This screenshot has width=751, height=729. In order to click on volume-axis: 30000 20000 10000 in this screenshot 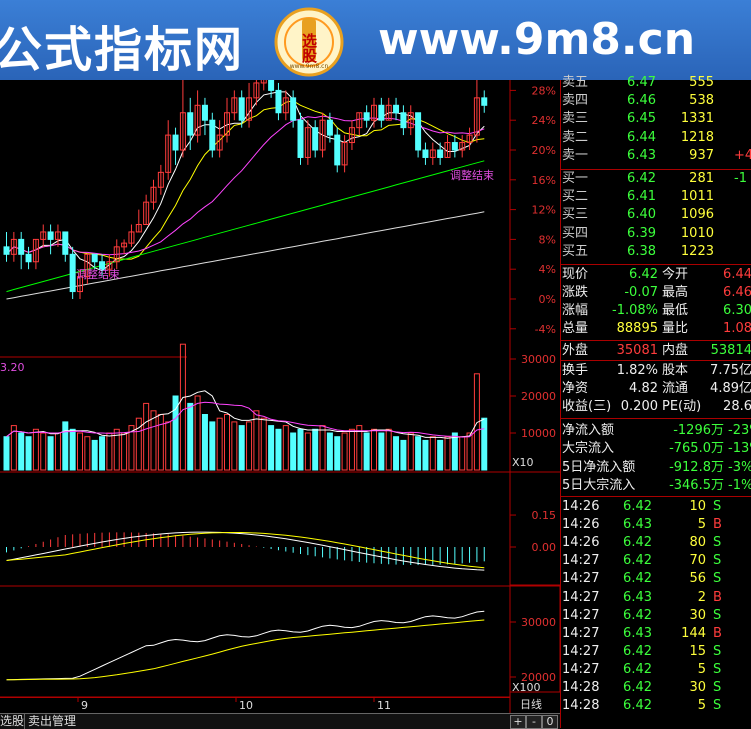, I will do `click(533, 396)`.